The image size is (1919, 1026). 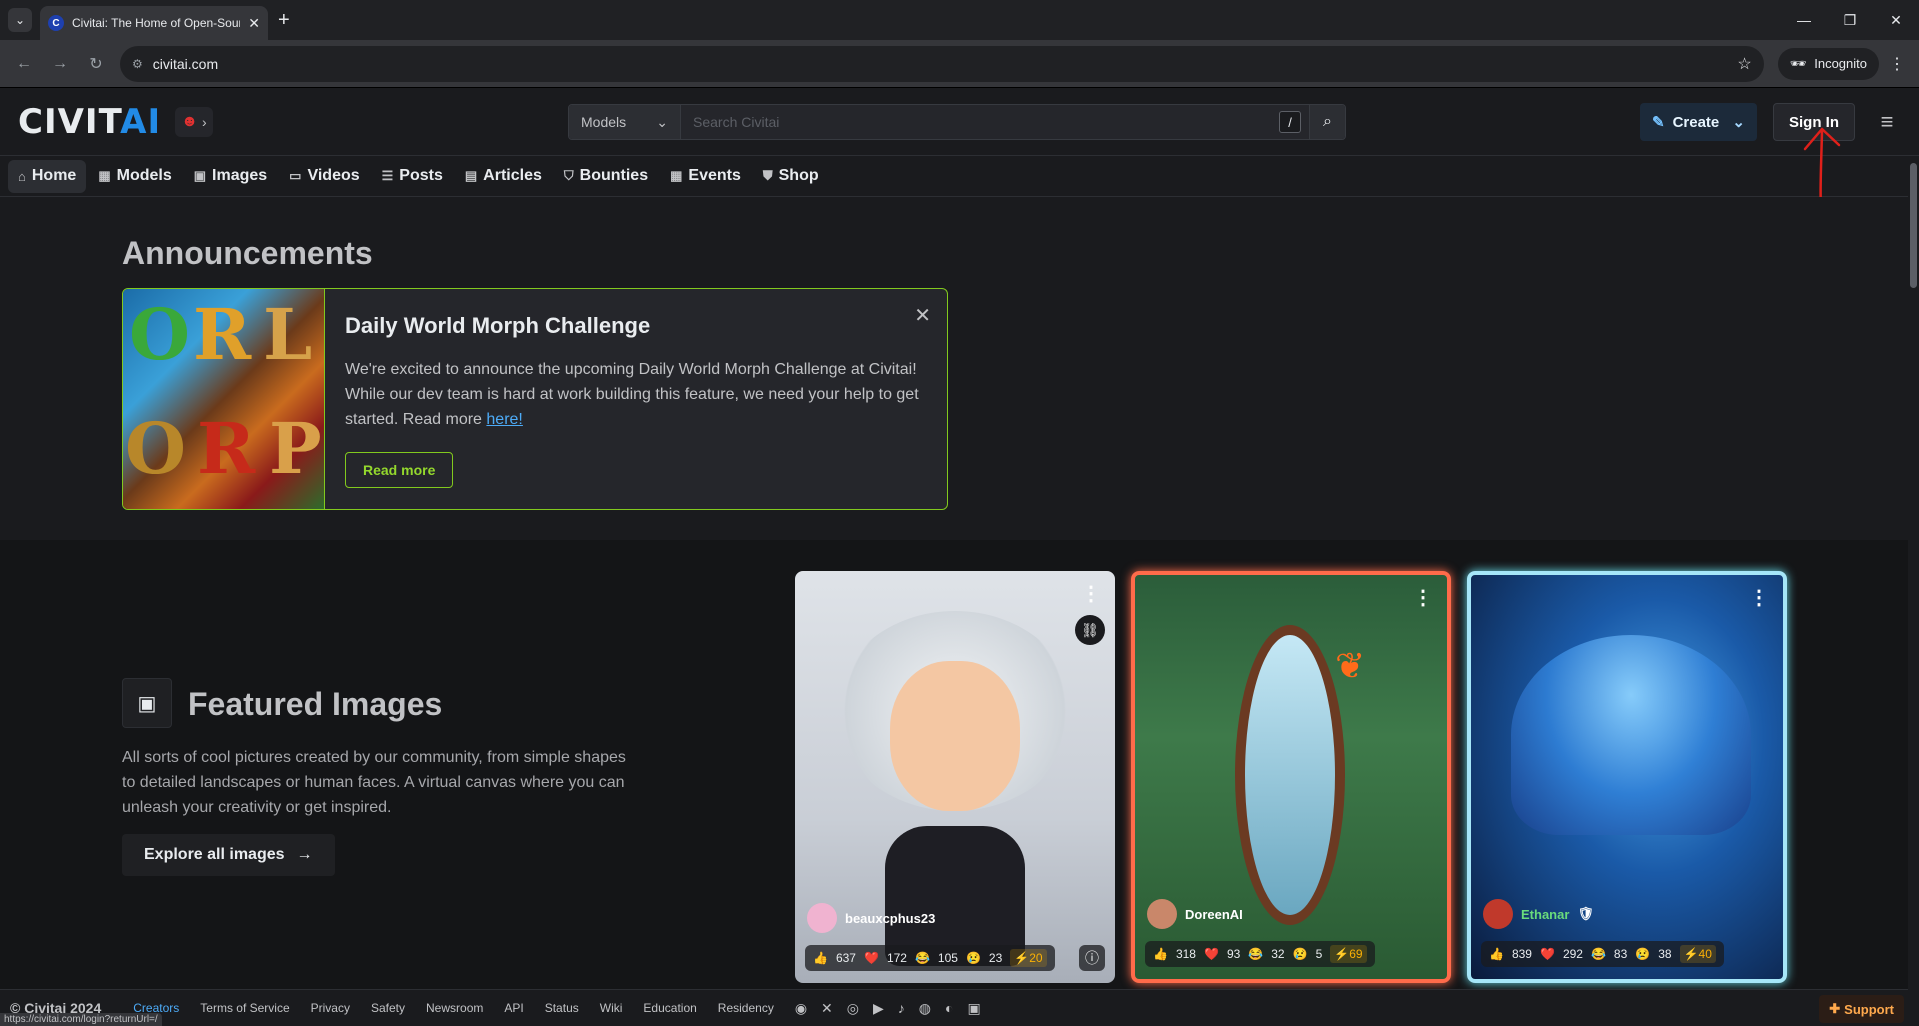 What do you see at coordinates (254, 23) in the screenshot?
I see `tab-close-icon: ✕` at bounding box center [254, 23].